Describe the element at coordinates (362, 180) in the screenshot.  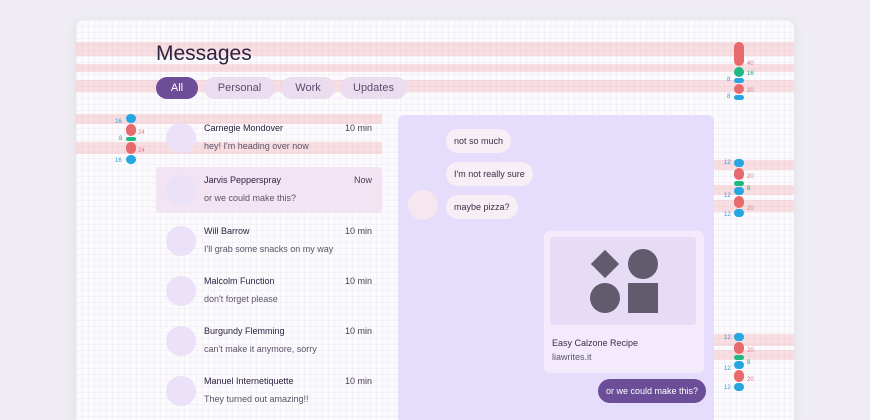
I see `message-time: Now` at that location.